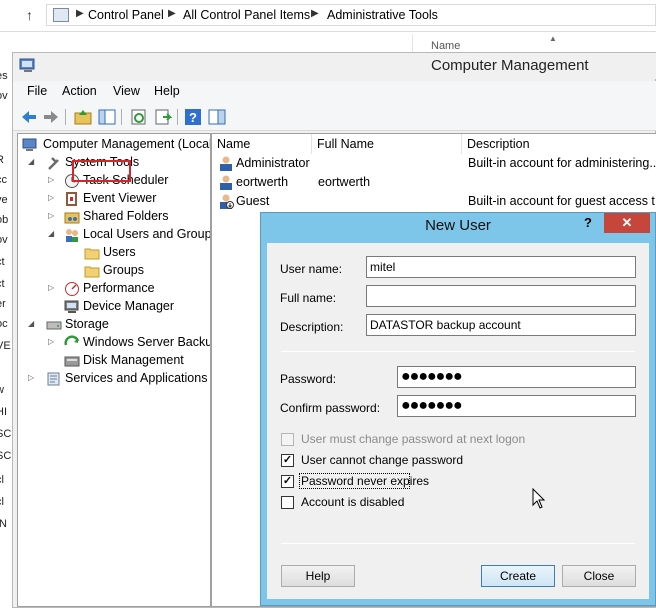 The height and width of the screenshot is (608, 656). Describe the element at coordinates (61, 15) in the screenshot. I see `control-panel-icon` at that location.